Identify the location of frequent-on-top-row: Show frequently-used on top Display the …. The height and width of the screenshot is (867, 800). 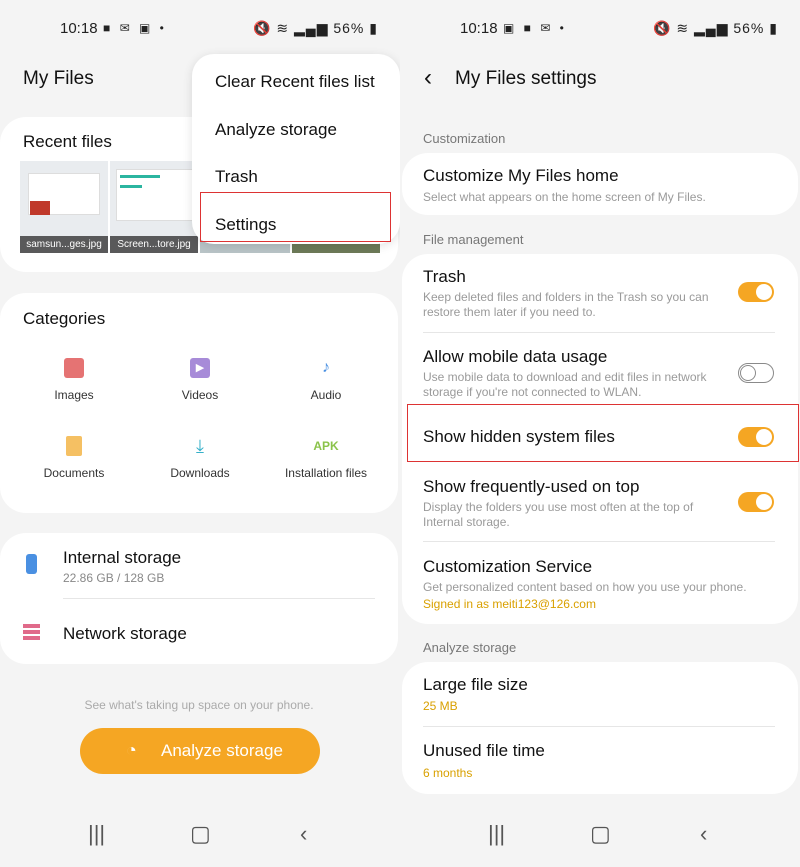
(599, 503).